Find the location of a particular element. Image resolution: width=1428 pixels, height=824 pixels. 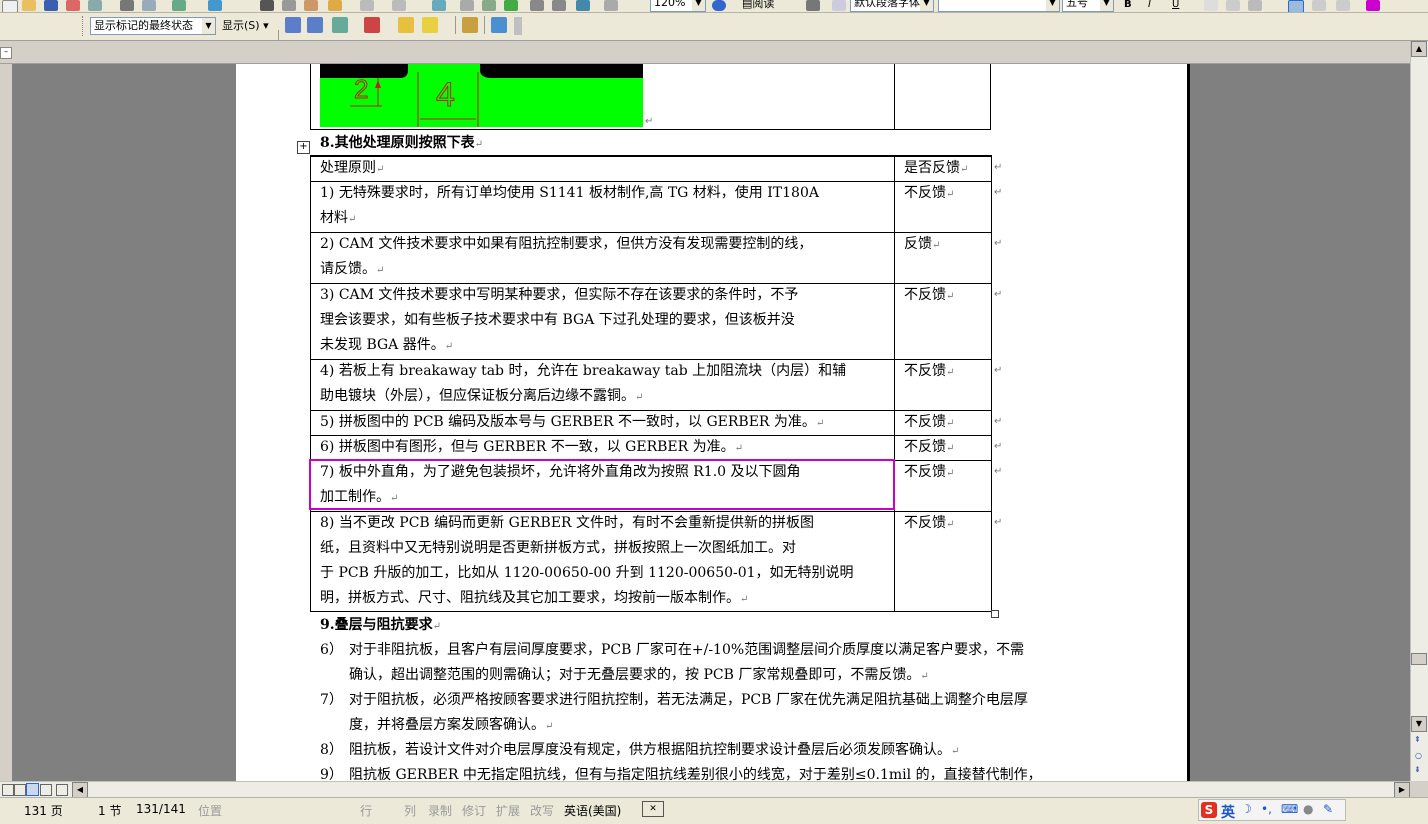

user-icon: ● is located at coordinates (1308, 809).